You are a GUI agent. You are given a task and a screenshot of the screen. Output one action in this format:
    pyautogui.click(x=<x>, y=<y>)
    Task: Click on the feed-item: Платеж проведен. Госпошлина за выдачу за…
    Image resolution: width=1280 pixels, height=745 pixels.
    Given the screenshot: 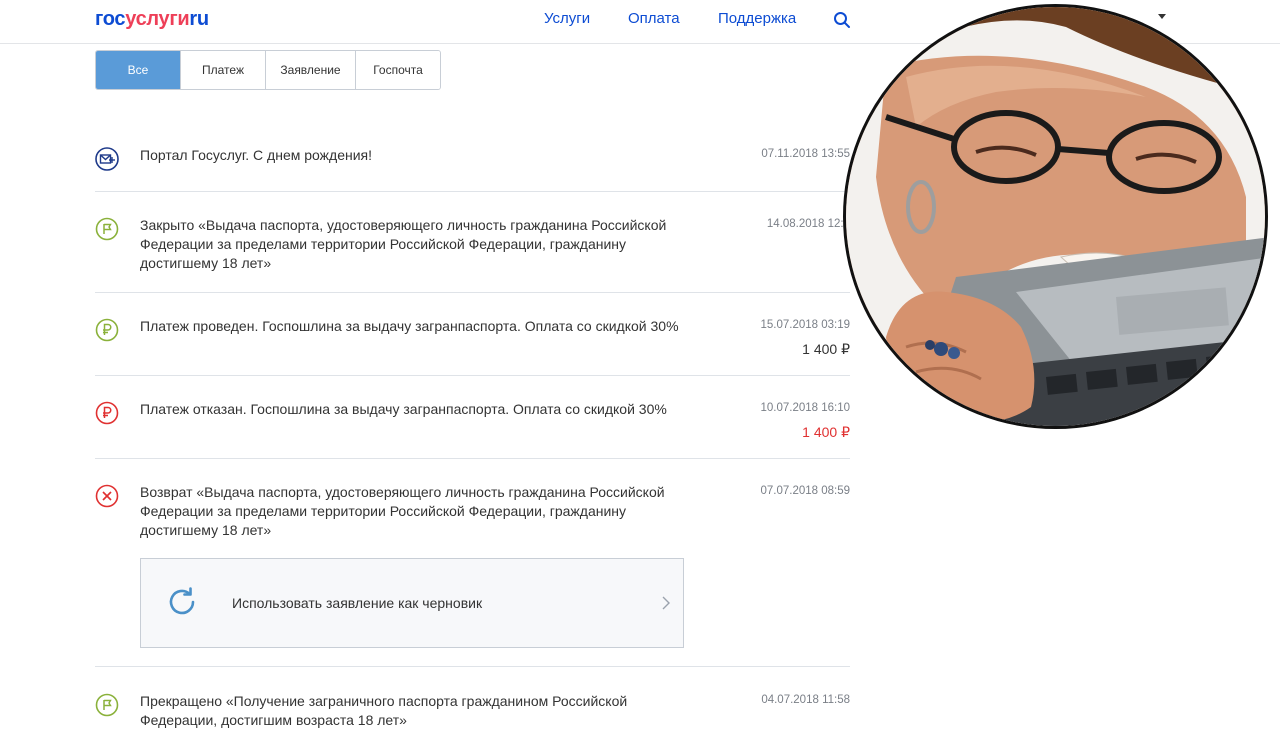 What is the action you would take?
    pyautogui.click(x=472, y=339)
    